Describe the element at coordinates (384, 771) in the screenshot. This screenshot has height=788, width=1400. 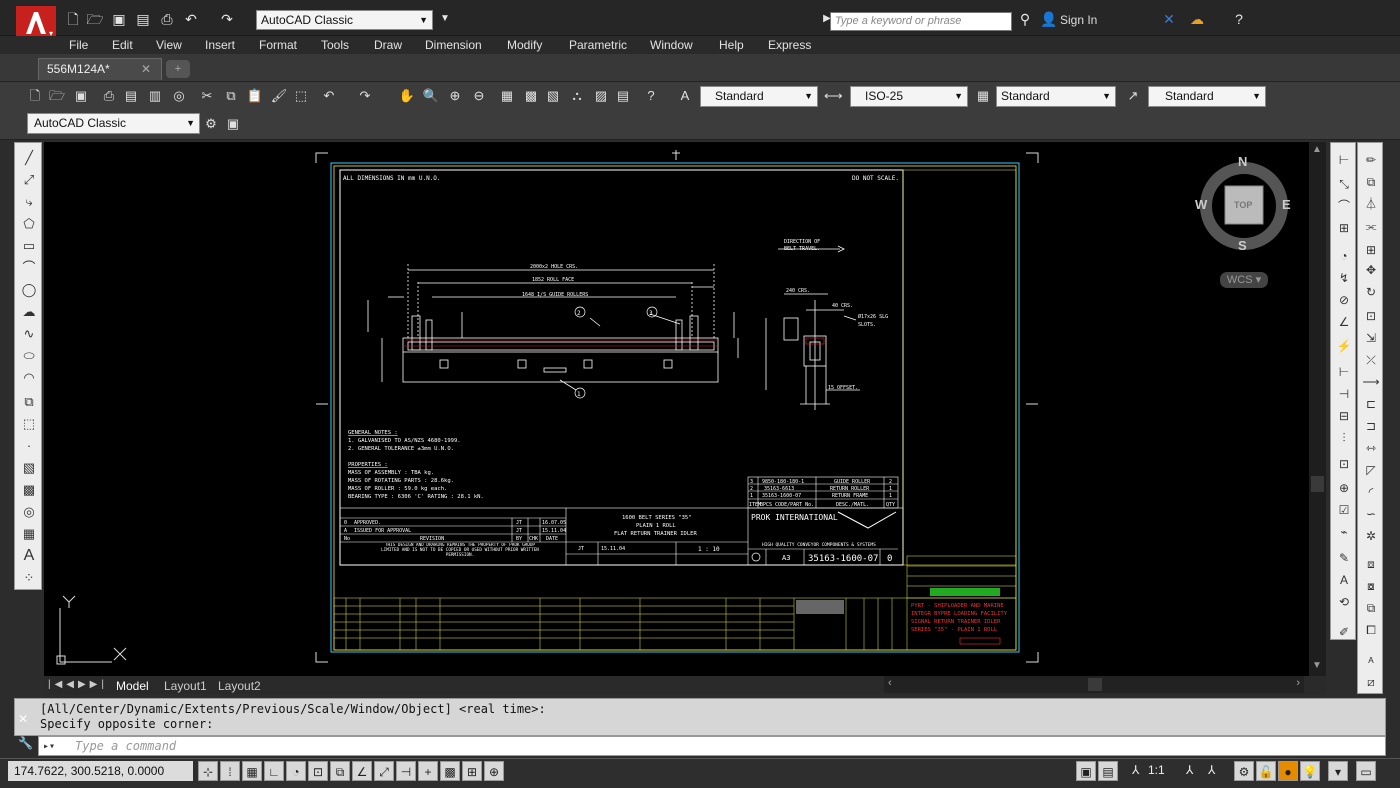
I see `dynamic-ucs-icon: ⤢` at that location.